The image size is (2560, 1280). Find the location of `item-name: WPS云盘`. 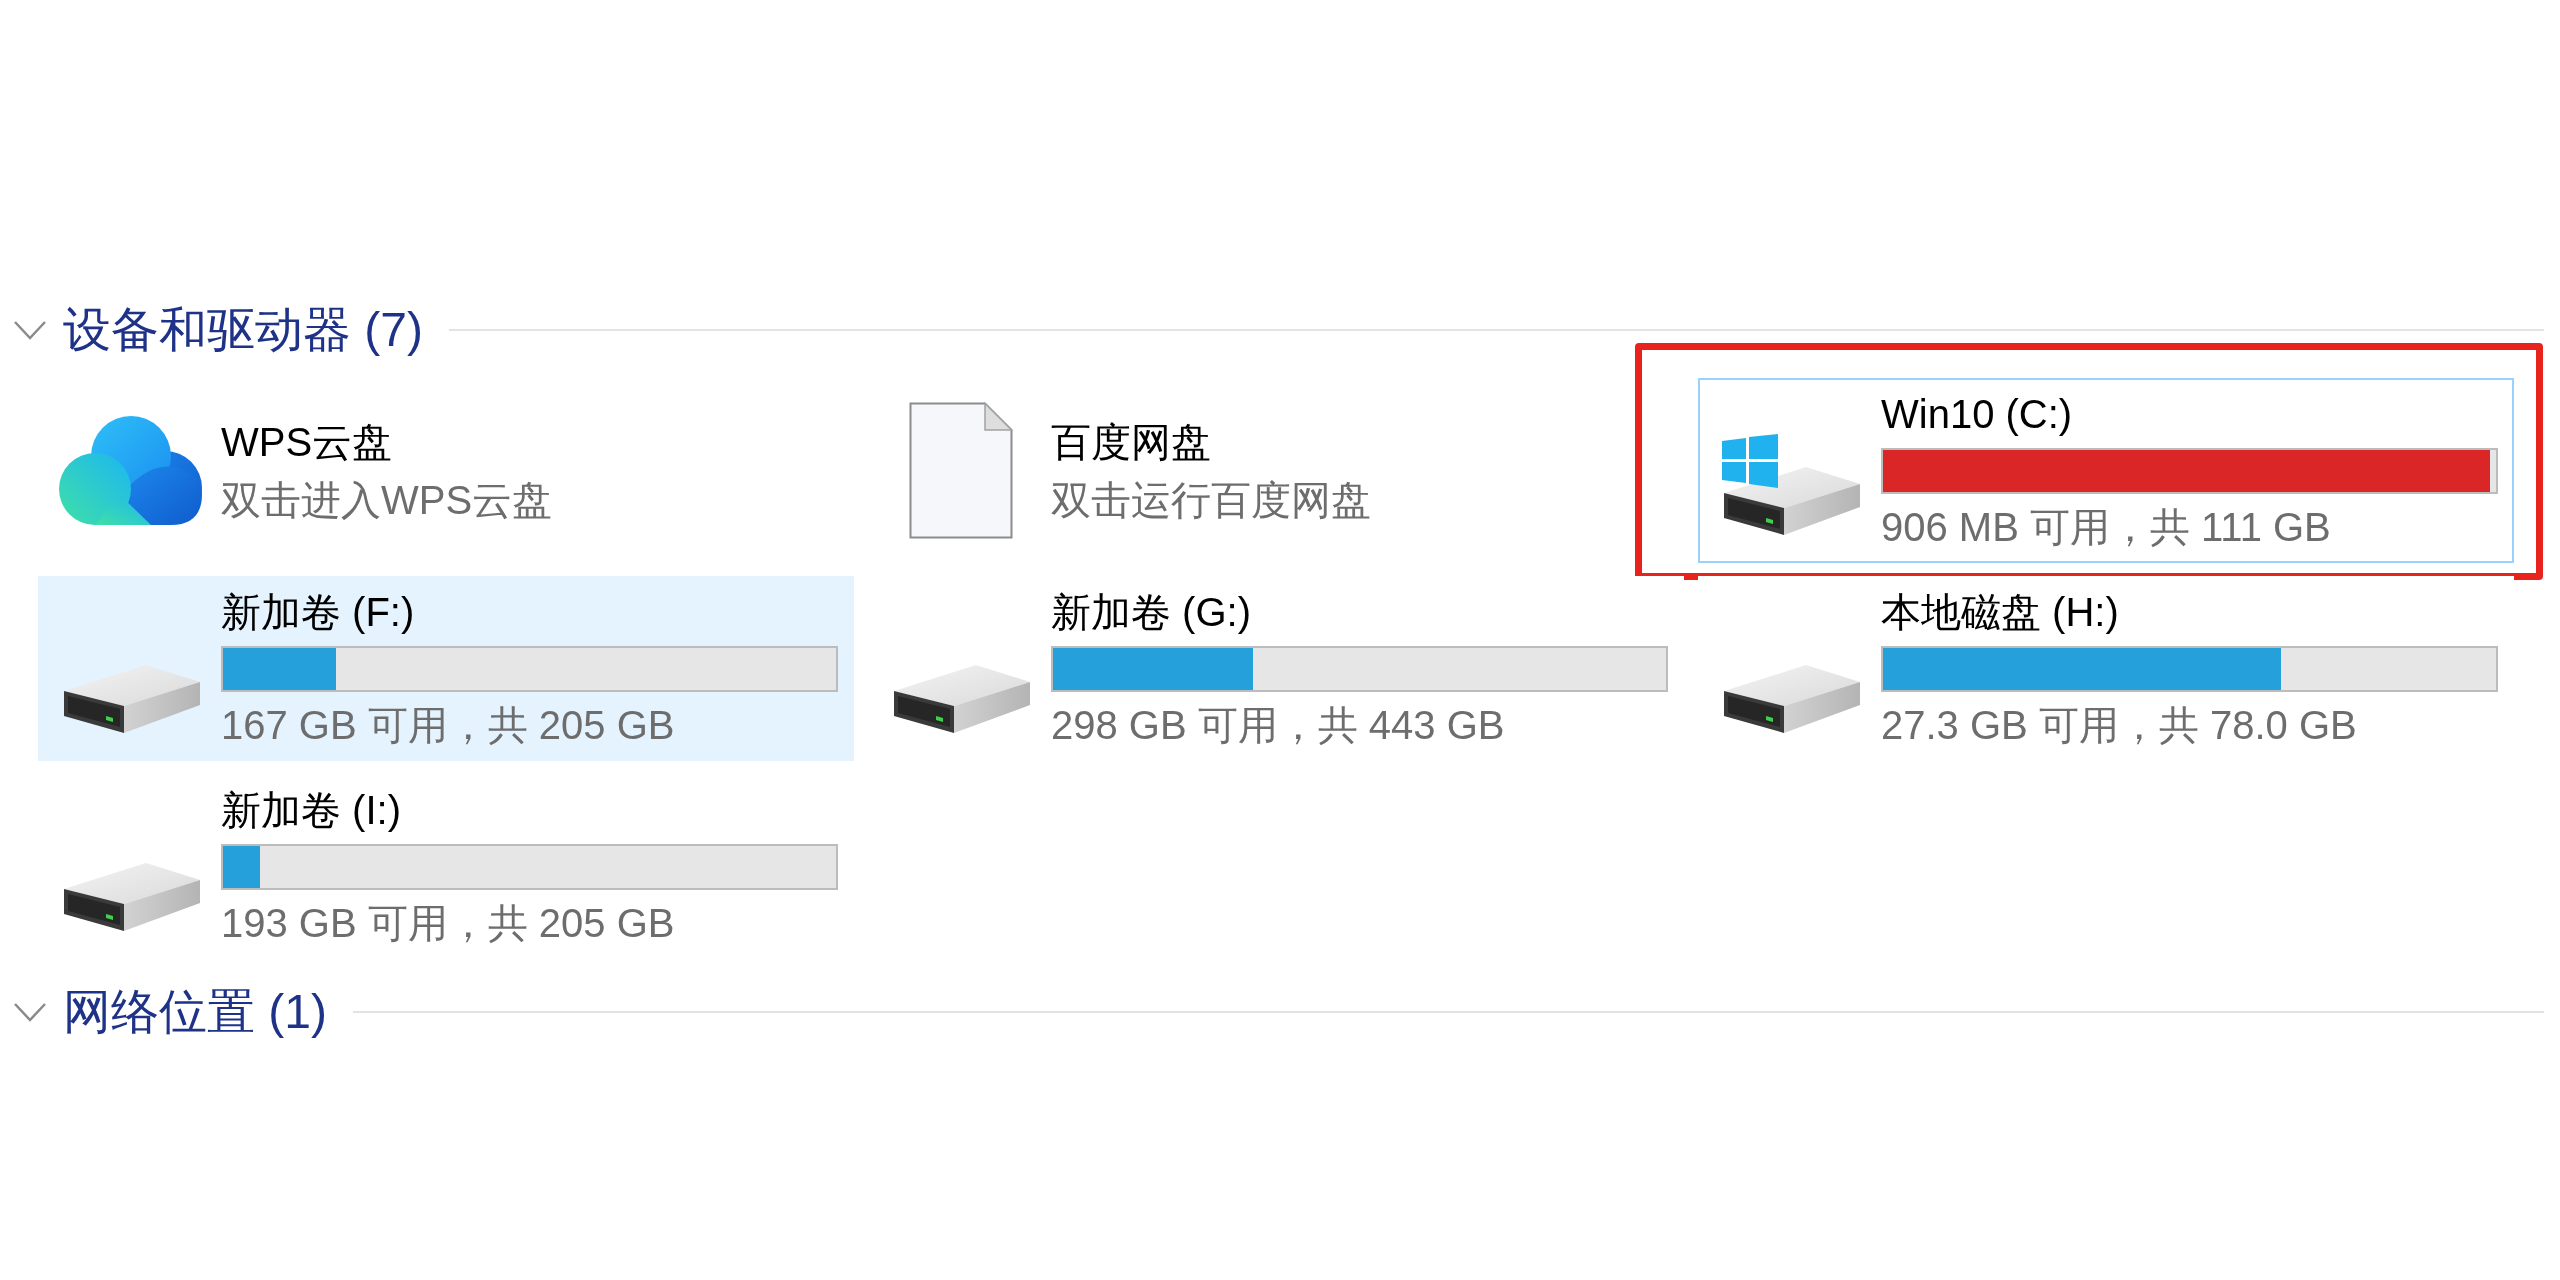

item-name: WPS云盘 is located at coordinates (307, 442).